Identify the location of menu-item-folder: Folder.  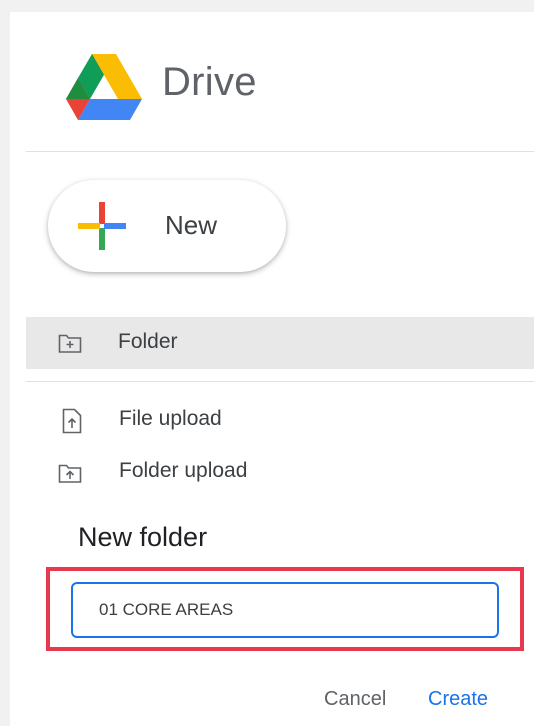
(280, 343).